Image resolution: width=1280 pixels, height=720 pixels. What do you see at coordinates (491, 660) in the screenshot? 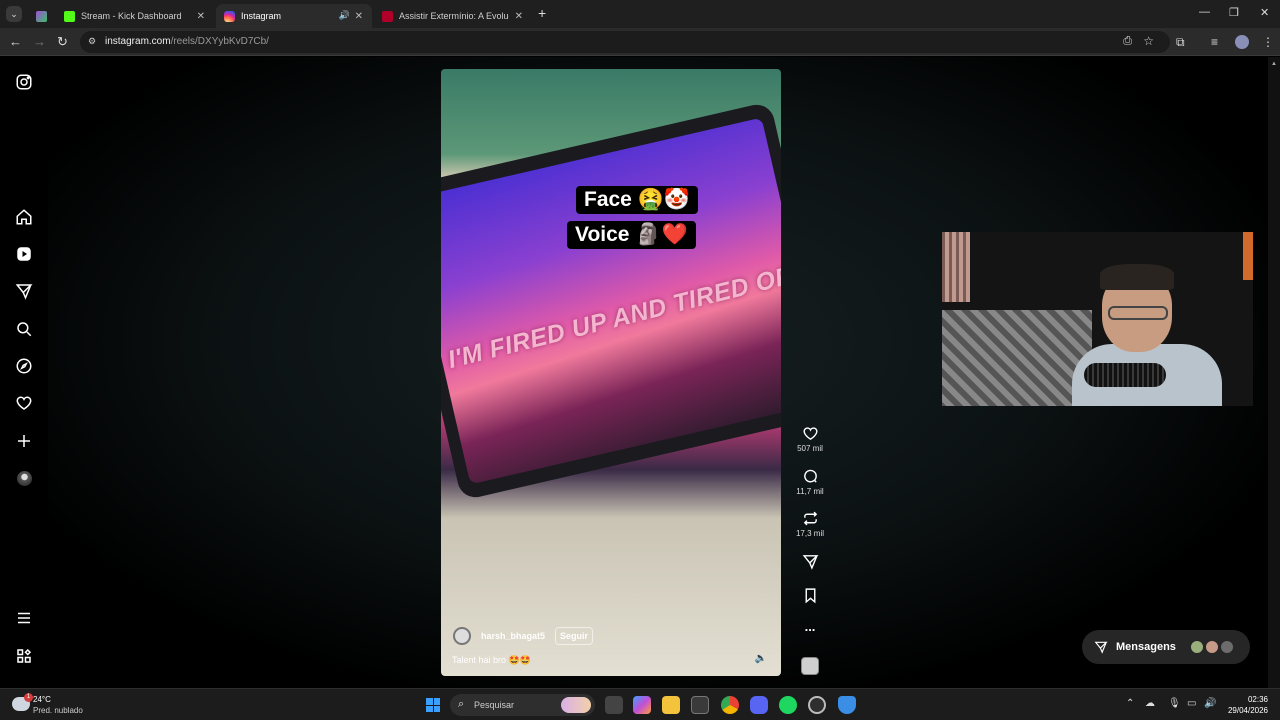
I see `reel-caption: Talent hai bro 🤩🤩` at bounding box center [491, 660].